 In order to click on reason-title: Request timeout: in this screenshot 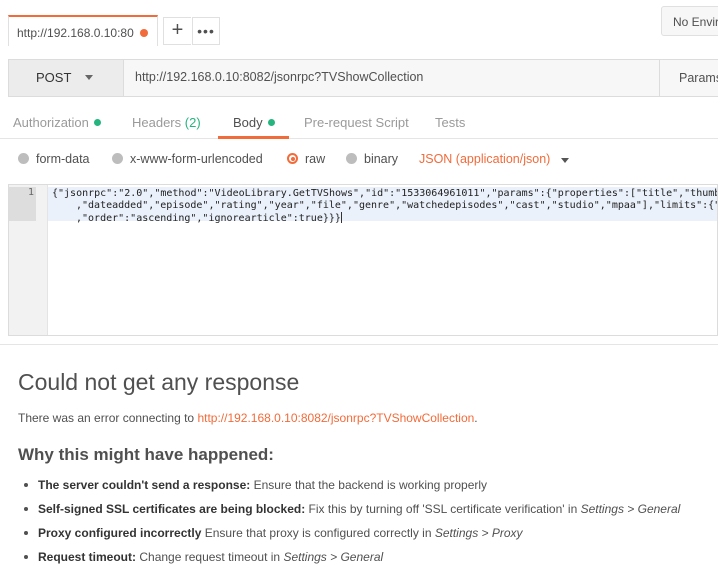, I will do `click(87, 557)`.